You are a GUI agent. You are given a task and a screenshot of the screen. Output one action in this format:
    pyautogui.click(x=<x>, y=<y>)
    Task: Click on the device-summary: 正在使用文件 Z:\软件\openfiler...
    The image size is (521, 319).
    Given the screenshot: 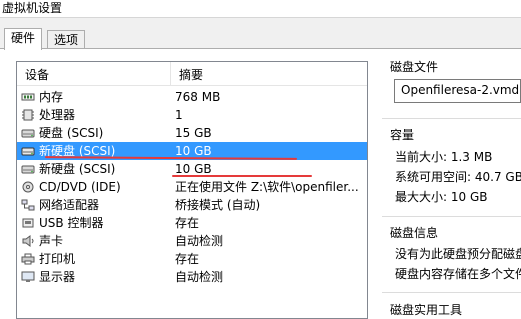 What is the action you would take?
    pyautogui.click(x=267, y=187)
    